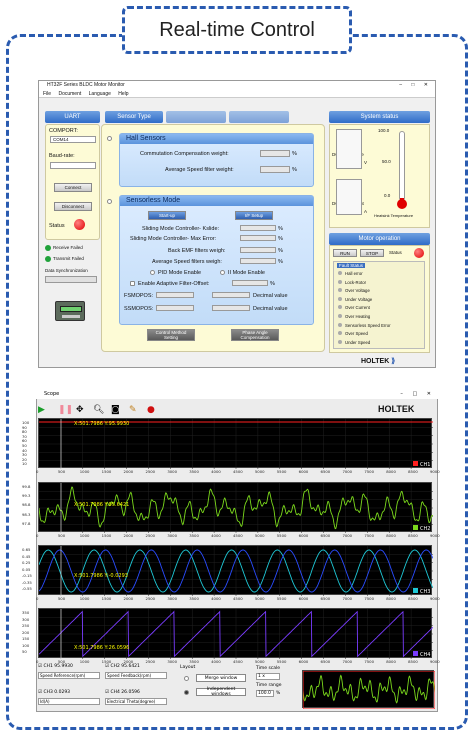 This screenshot has width=474, height=736. I want to click on fsmopos-input-b, so click(231, 295).